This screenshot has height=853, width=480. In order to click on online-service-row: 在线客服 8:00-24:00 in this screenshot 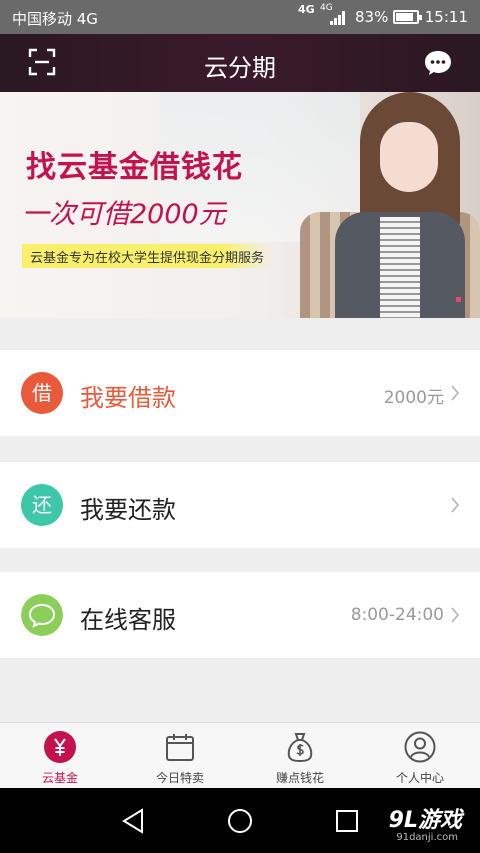, I will do `click(240, 615)`.